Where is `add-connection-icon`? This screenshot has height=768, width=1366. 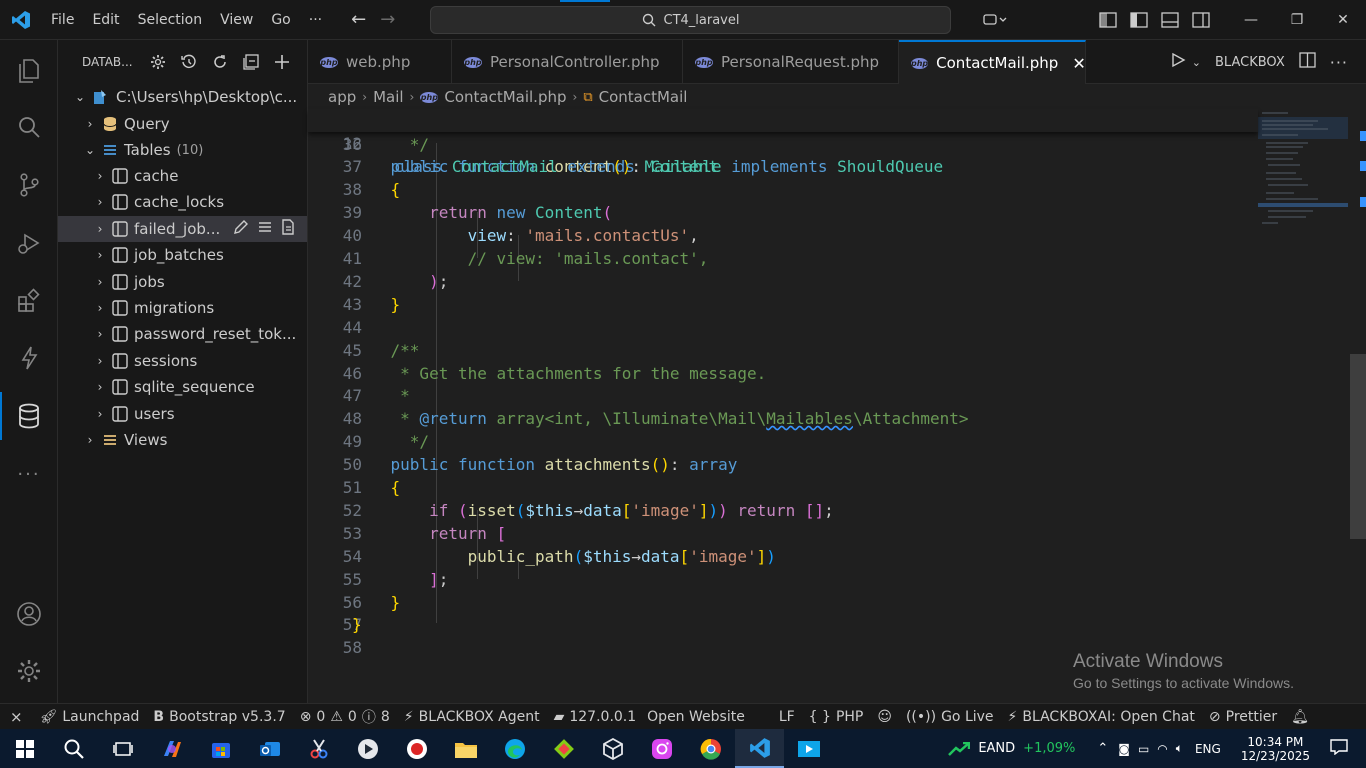
add-connection-icon is located at coordinates (281, 62).